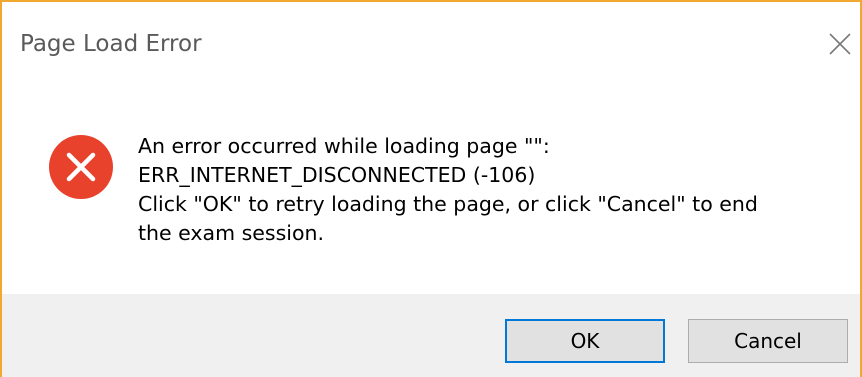 This screenshot has width=862, height=377. What do you see at coordinates (111, 44) in the screenshot?
I see `dialog-title: Page Load Error` at bounding box center [111, 44].